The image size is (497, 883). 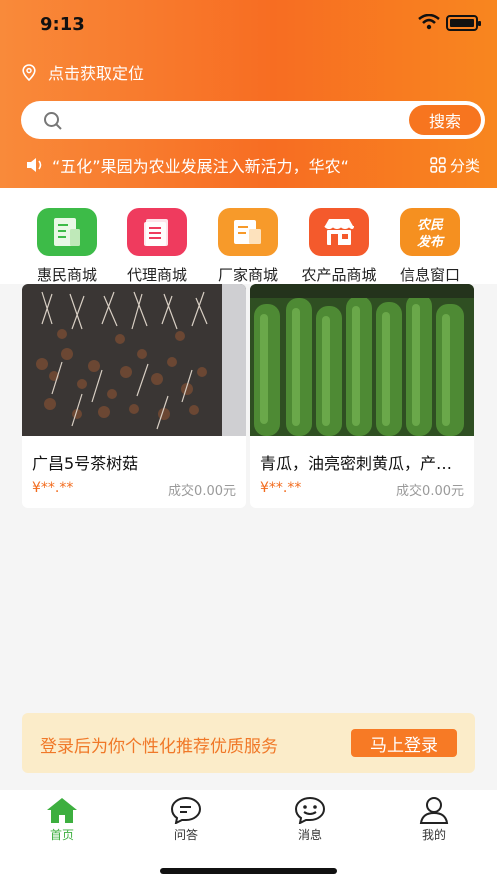 I want to click on location-label: 点击获取定位, so click(x=96, y=73).